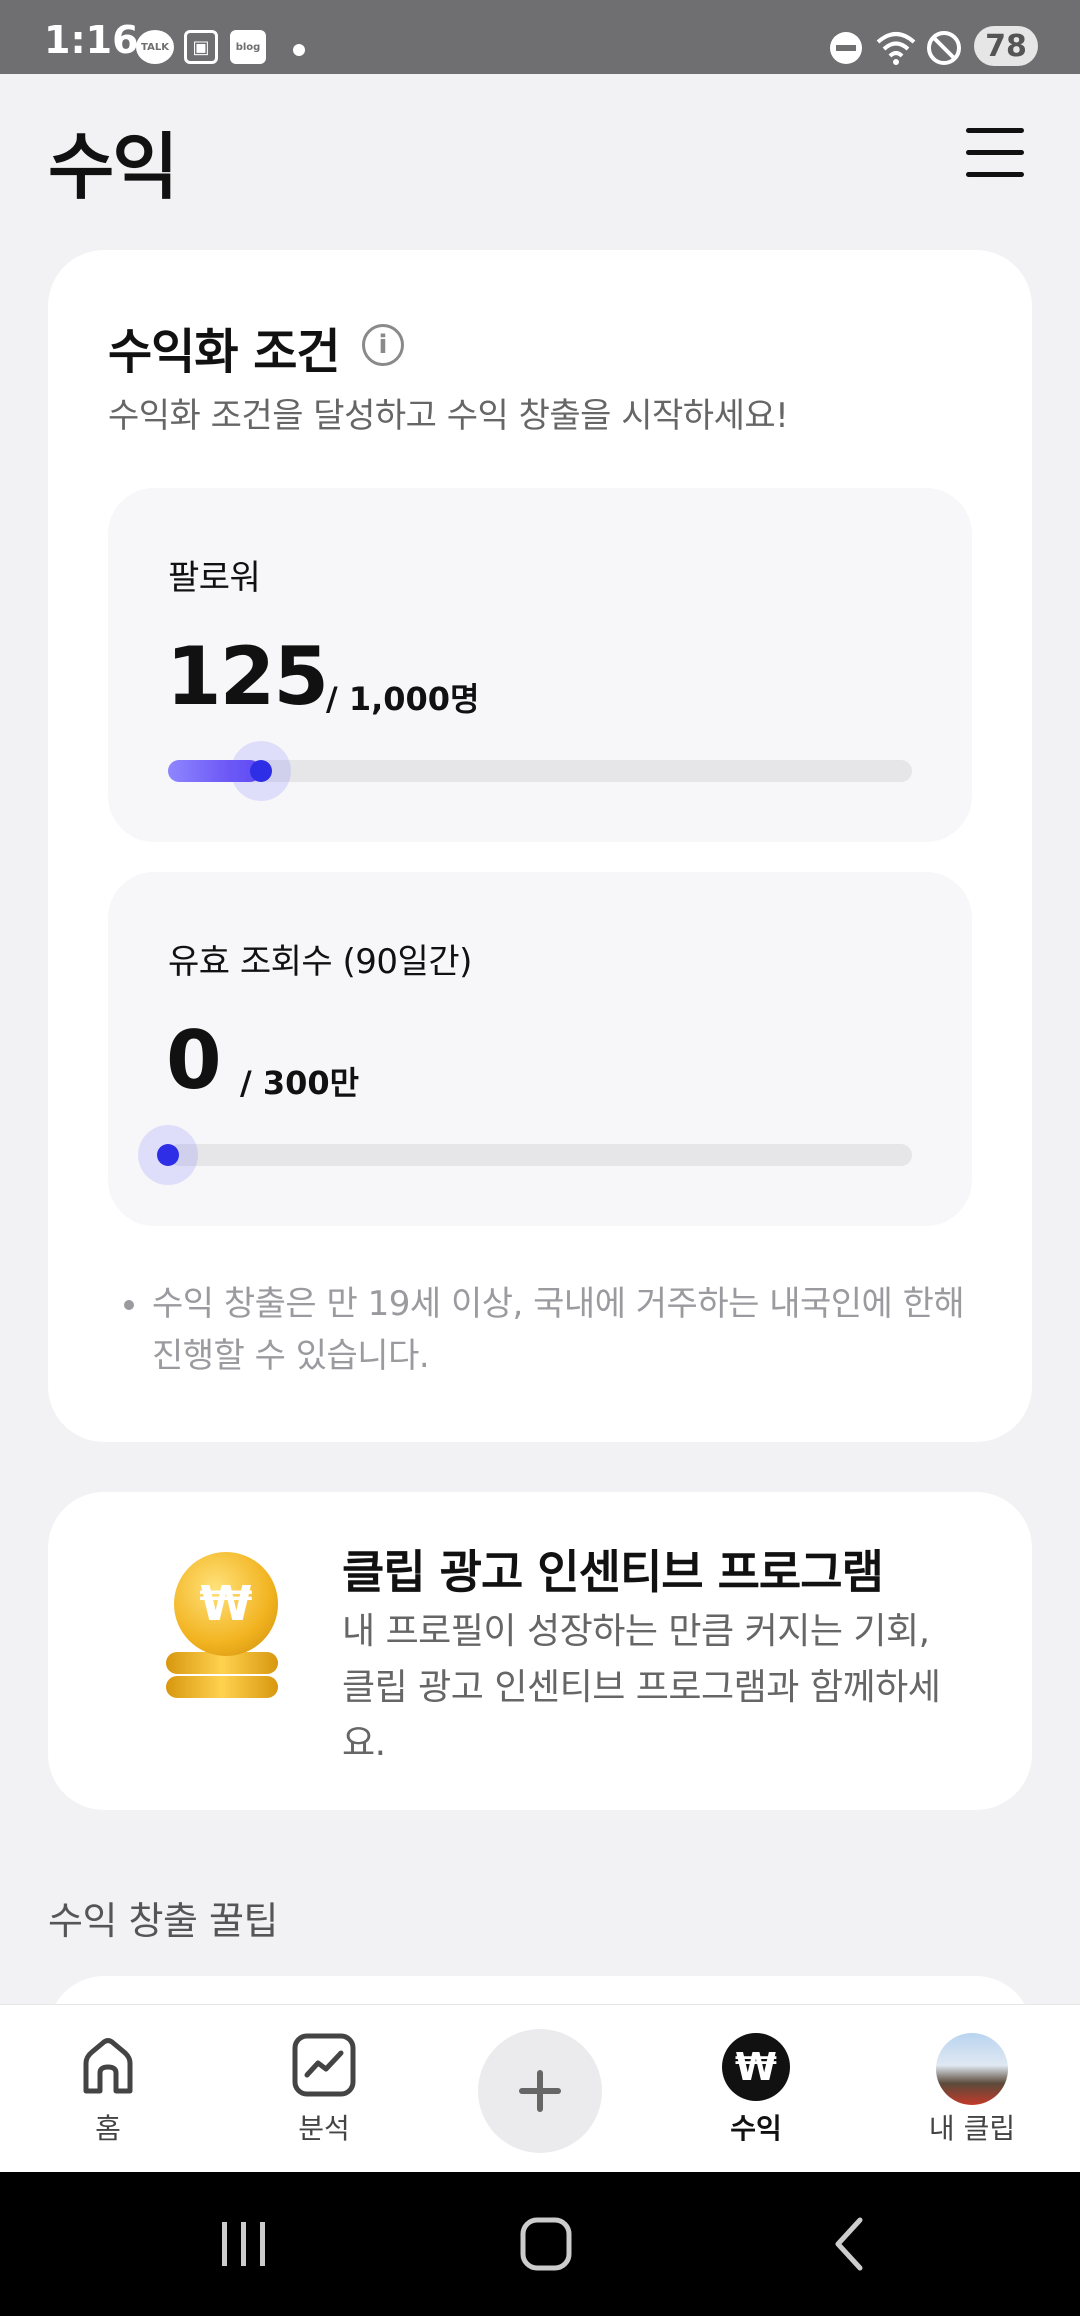 The width and height of the screenshot is (1080, 2316). Describe the element at coordinates (896, 48) in the screenshot. I see `wifi-icon` at that location.